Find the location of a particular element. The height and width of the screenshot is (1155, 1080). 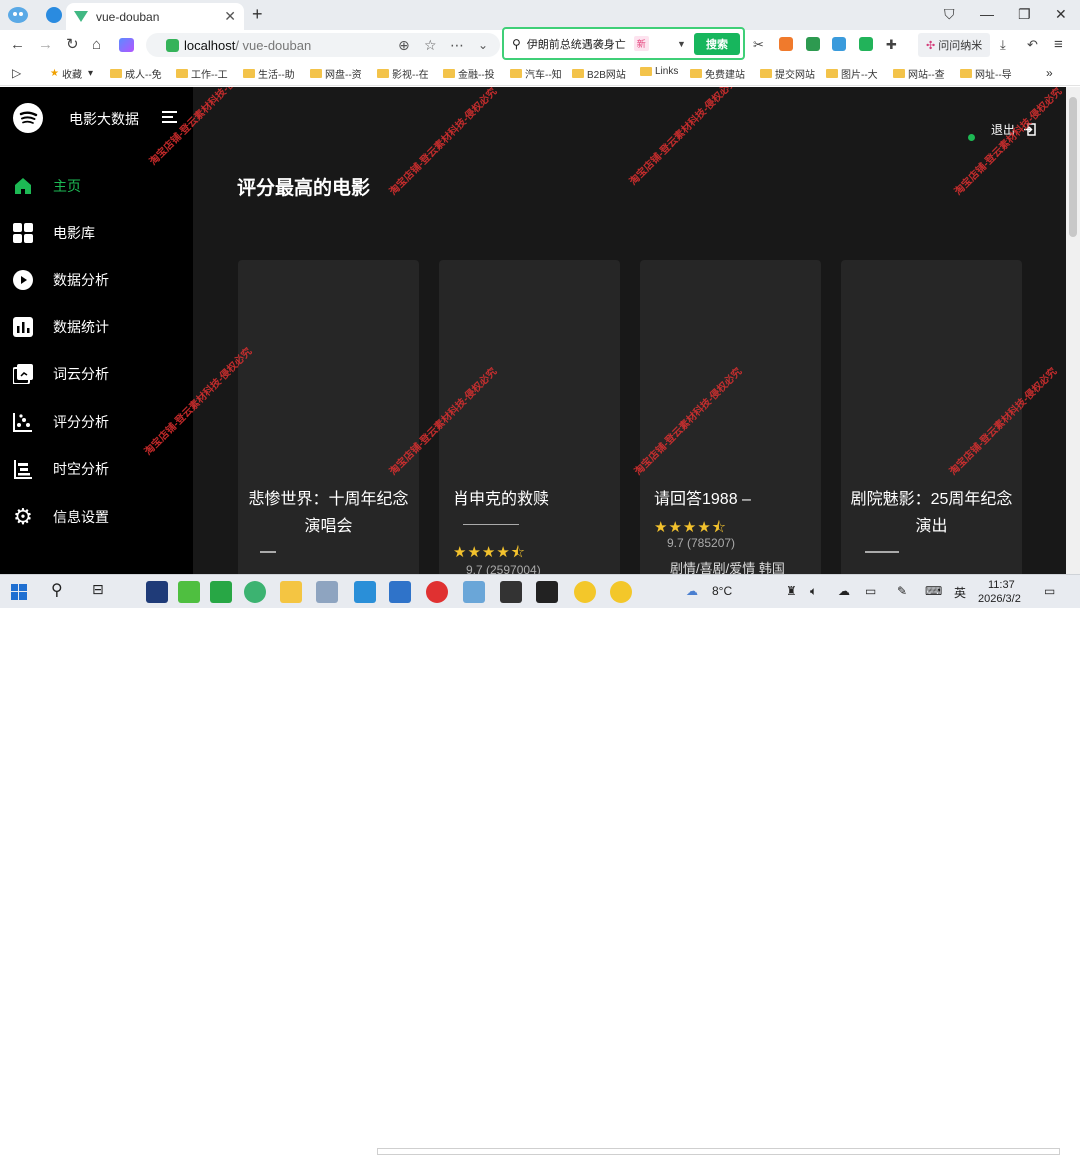

ask-nami-button: ✣ 问问纳米 is located at coordinates (954, 45).